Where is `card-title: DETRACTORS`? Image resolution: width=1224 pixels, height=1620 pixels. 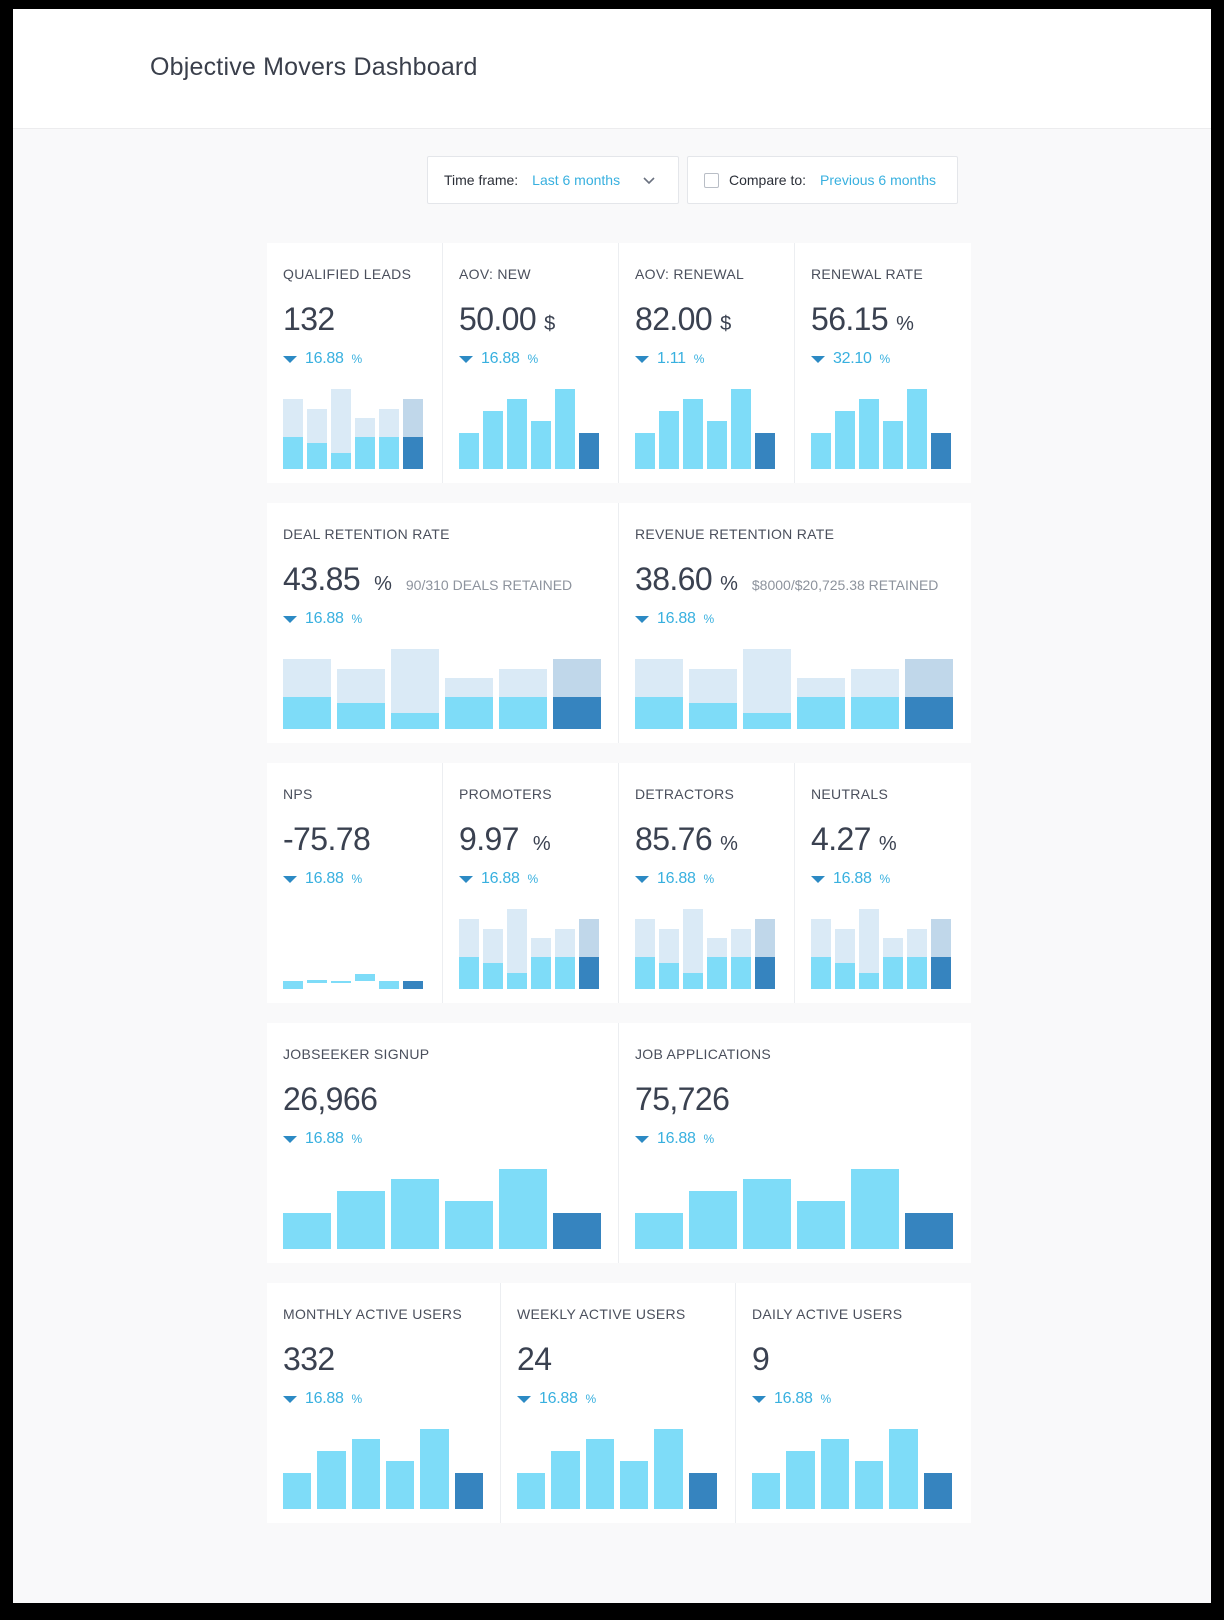
card-title: DETRACTORS is located at coordinates (685, 794).